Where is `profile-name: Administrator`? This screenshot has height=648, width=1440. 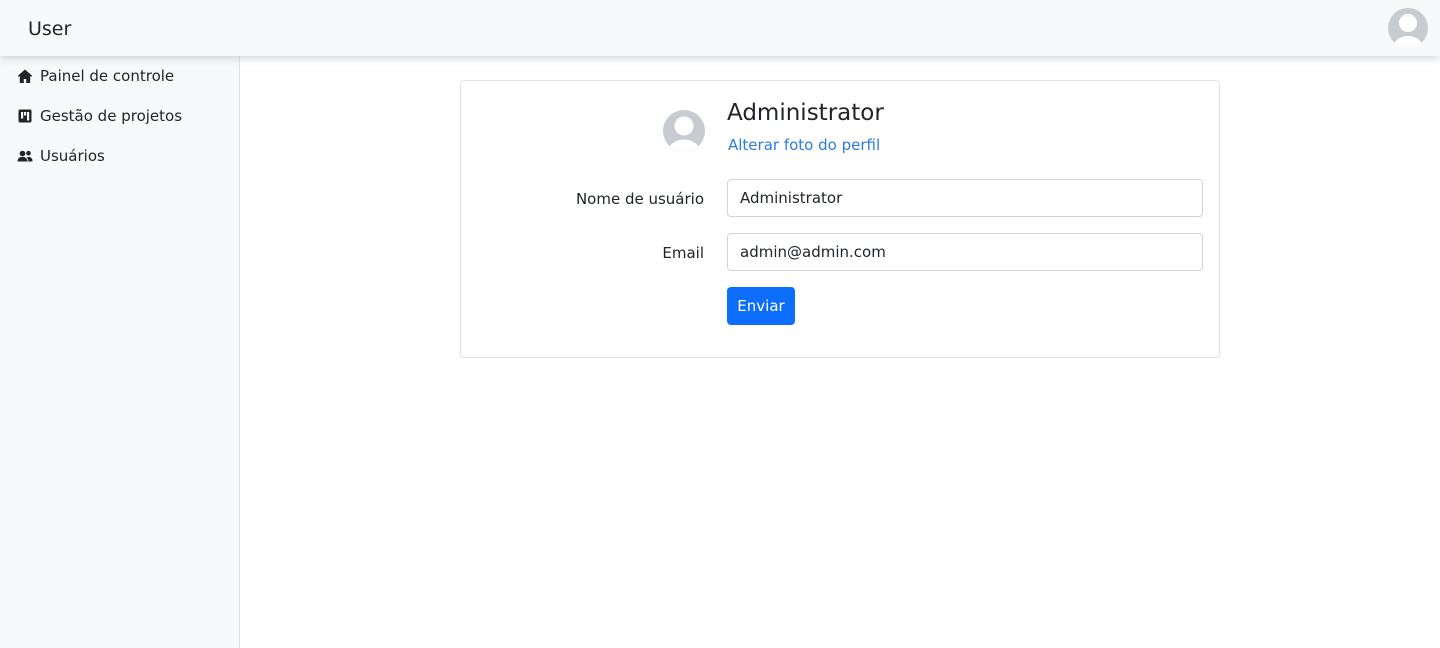
profile-name: Administrator is located at coordinates (805, 113).